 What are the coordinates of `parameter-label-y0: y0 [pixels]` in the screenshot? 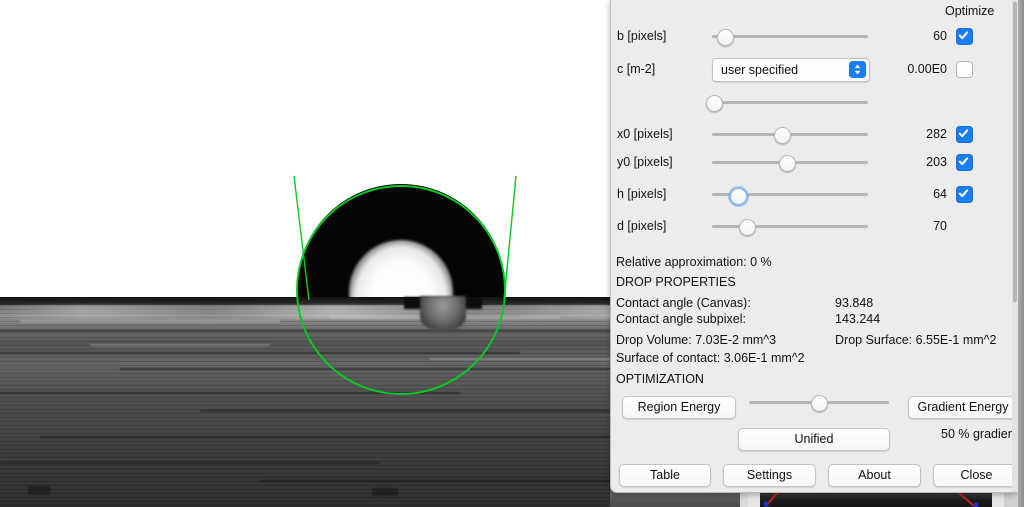 It's located at (645, 162).